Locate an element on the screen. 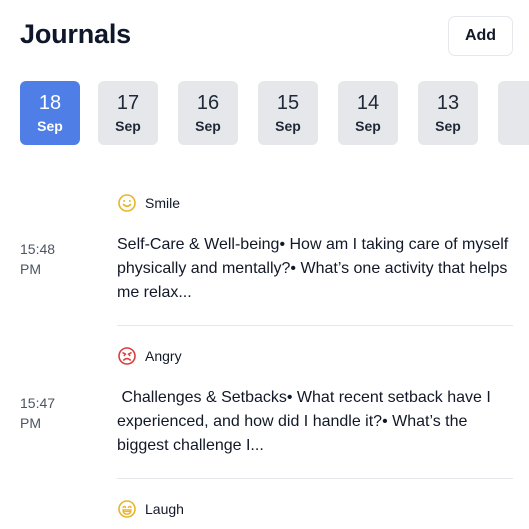 The image size is (529, 529). mood-tag: Laugh is located at coordinates (150, 509).